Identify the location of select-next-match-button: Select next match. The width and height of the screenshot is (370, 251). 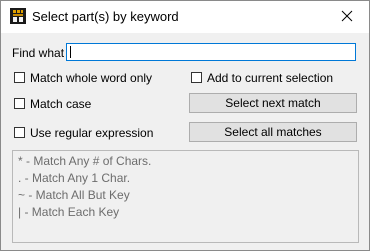
(273, 103).